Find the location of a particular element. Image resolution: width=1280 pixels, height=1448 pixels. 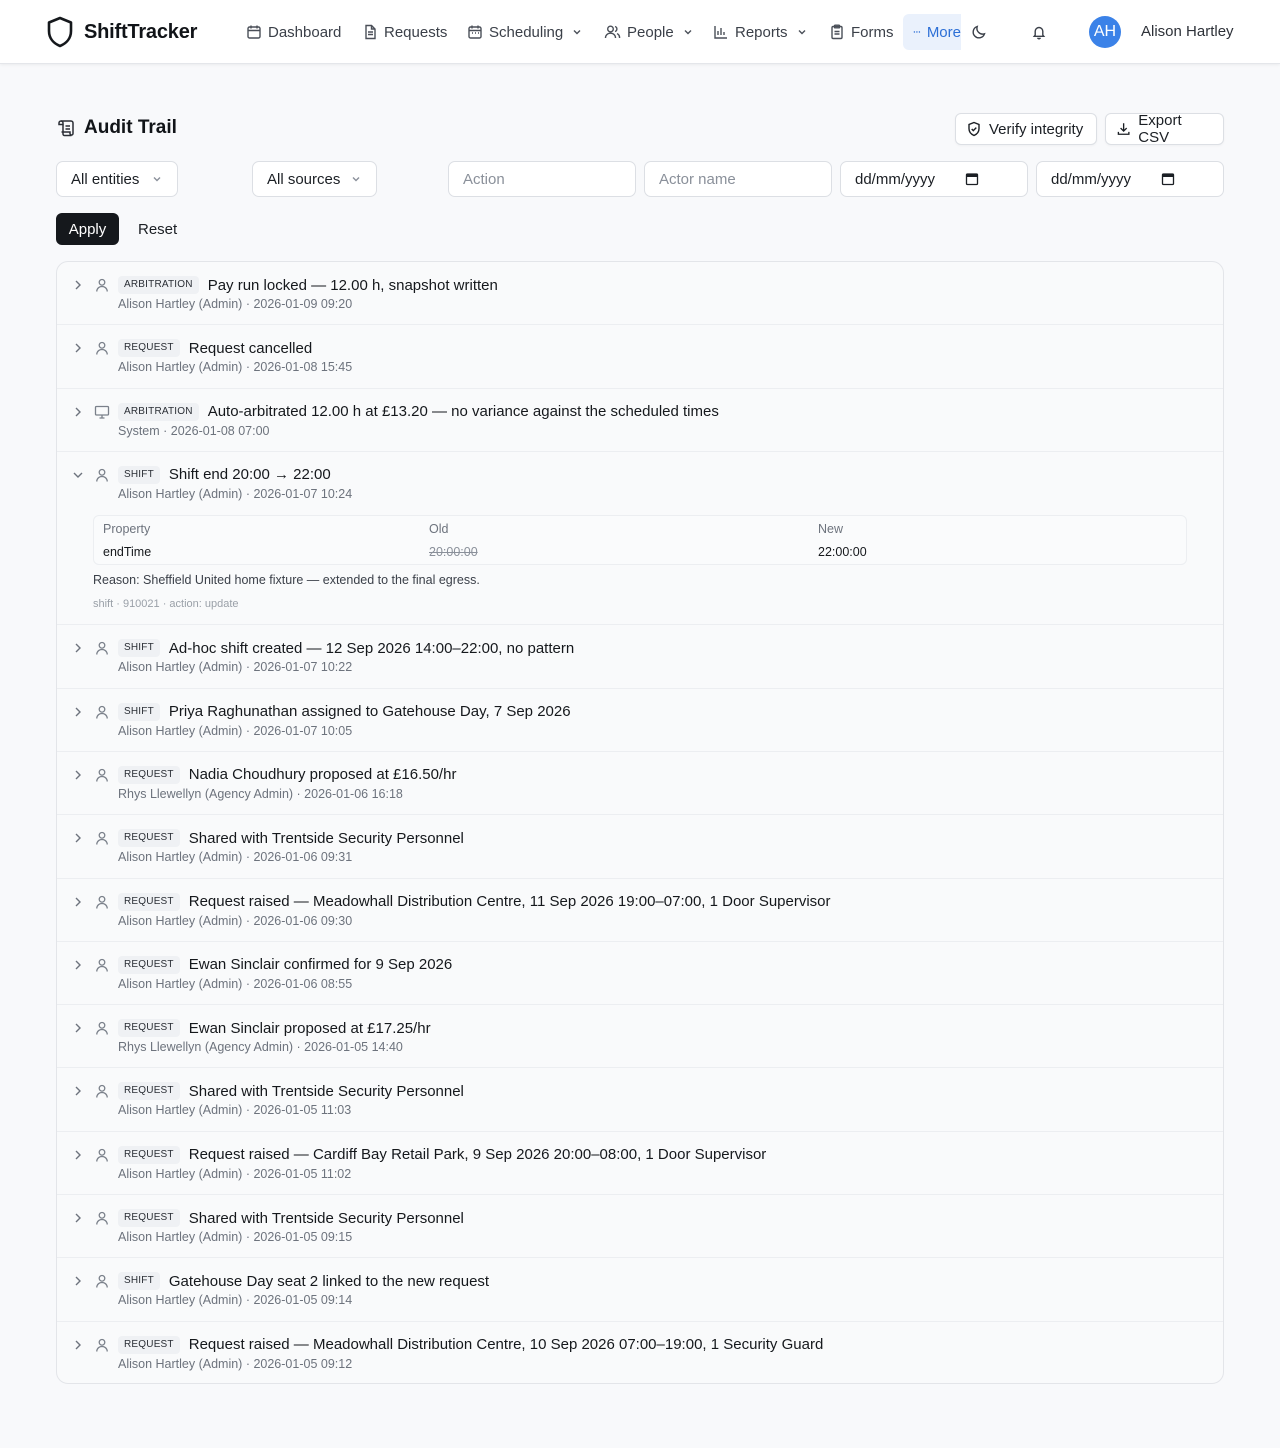

nav-more: More is located at coordinates (932, 32).